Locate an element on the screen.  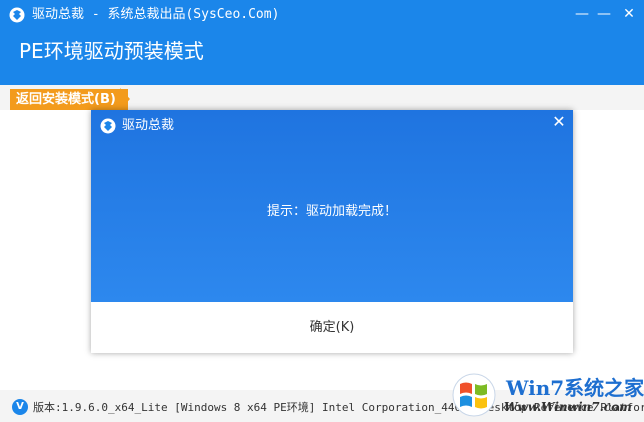
back-tab-label: 返回安装模式(B) is located at coordinates (69, 100).